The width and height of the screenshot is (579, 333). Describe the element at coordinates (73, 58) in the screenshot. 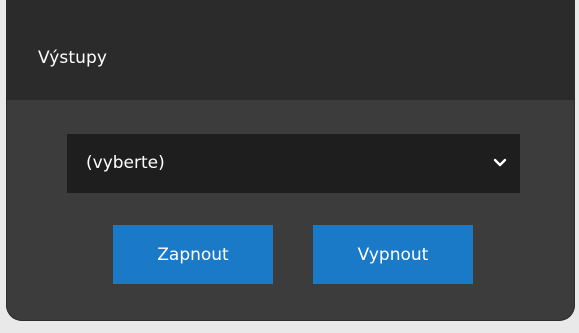

I see `panel-title: Výstupy` at that location.